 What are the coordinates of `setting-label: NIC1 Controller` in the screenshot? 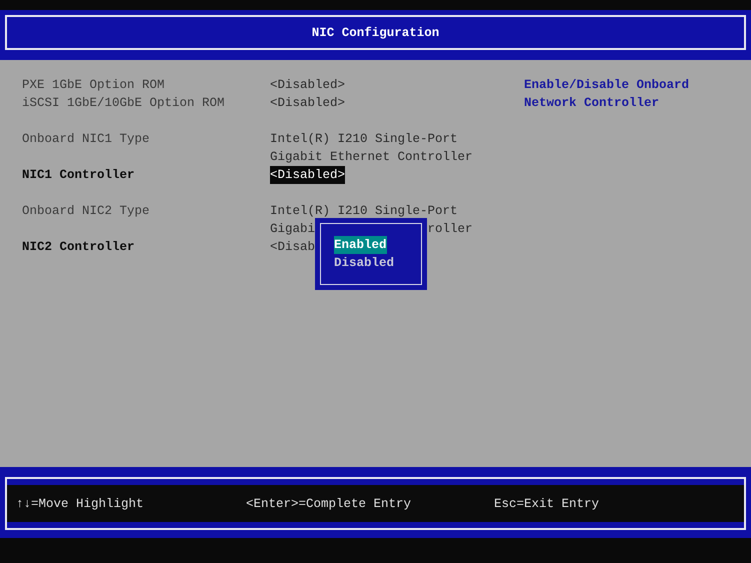 It's located at (79, 175).